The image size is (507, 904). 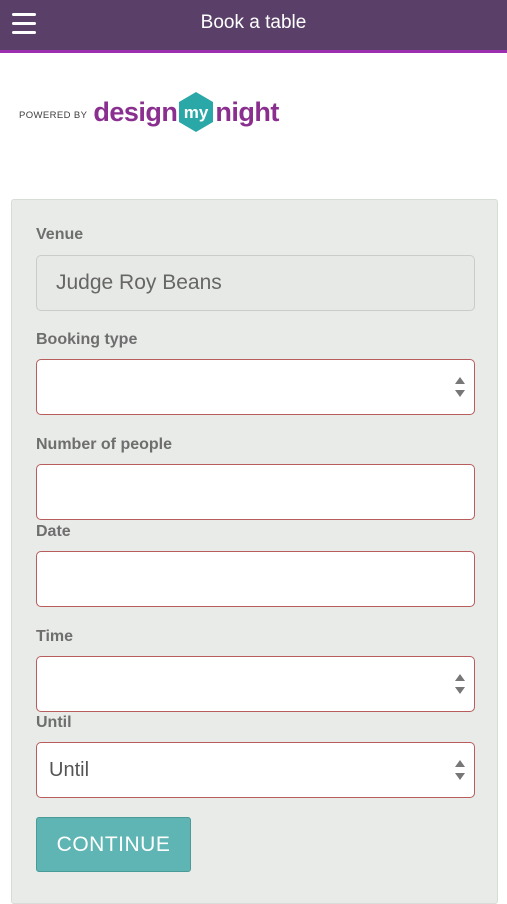 What do you see at coordinates (255, 770) in the screenshot?
I see `until-select: Until` at bounding box center [255, 770].